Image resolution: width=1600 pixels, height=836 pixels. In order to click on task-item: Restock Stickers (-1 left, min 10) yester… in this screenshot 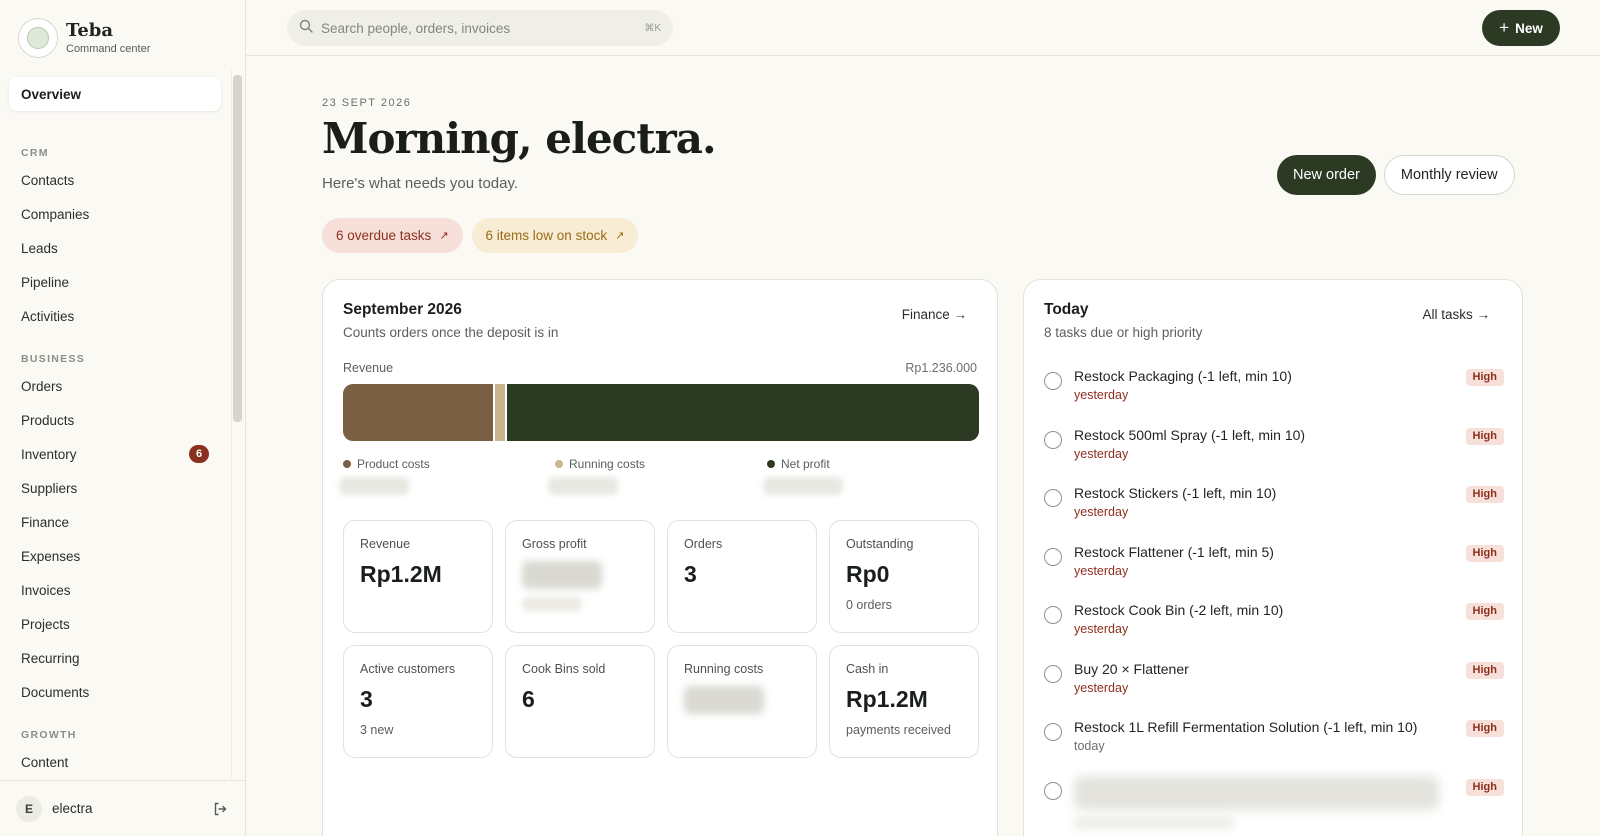, I will do `click(1274, 512)`.